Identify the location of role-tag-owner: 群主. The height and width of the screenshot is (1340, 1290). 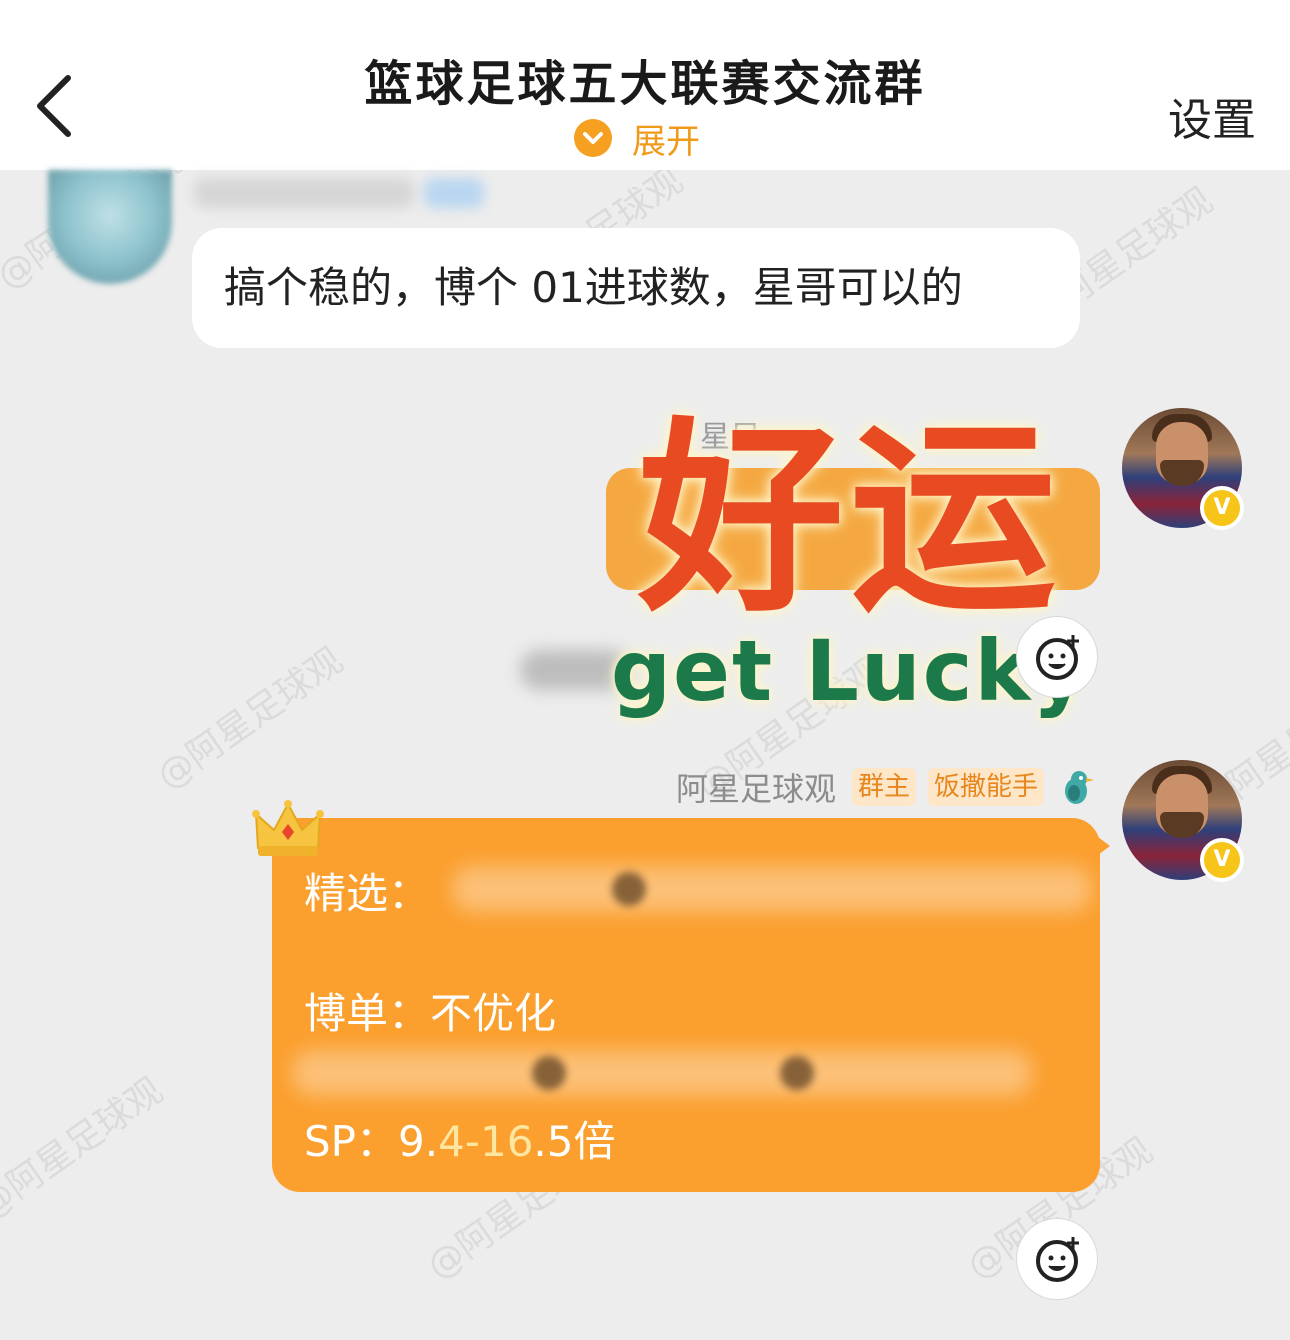
(883, 787).